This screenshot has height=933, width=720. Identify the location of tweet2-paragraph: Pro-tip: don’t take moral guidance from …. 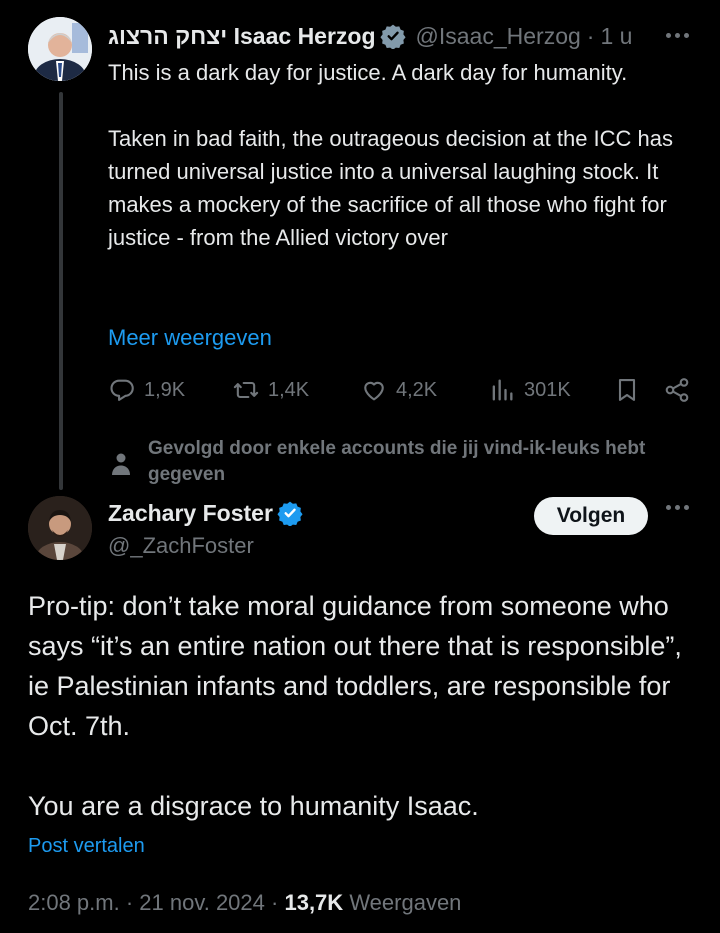
(355, 666).